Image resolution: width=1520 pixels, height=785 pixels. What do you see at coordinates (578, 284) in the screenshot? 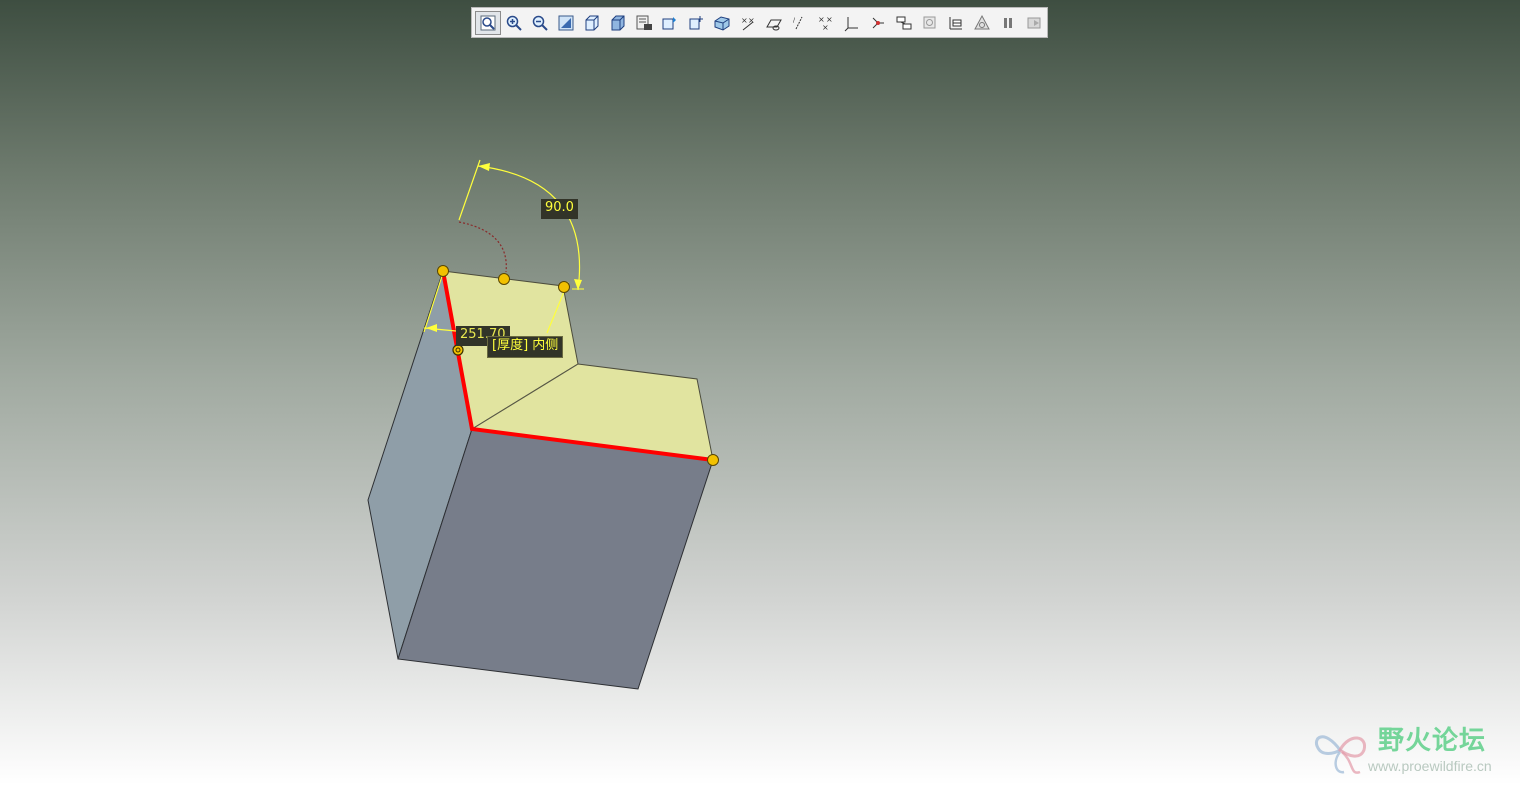
I see `angle-arrow-end` at bounding box center [578, 284].